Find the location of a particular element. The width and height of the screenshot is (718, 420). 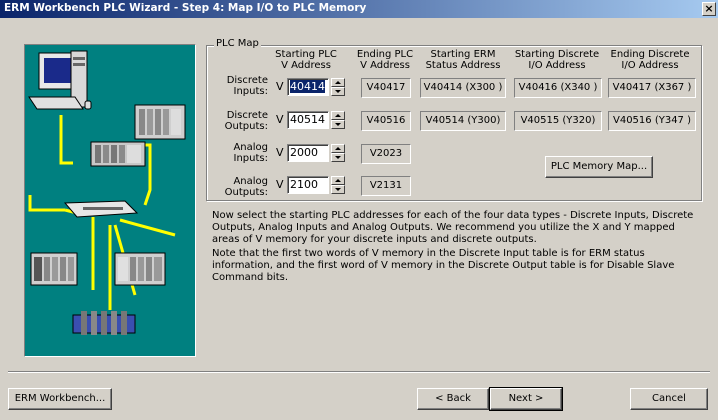

discrete-inputs-start-value: 40414 is located at coordinates (307, 86).